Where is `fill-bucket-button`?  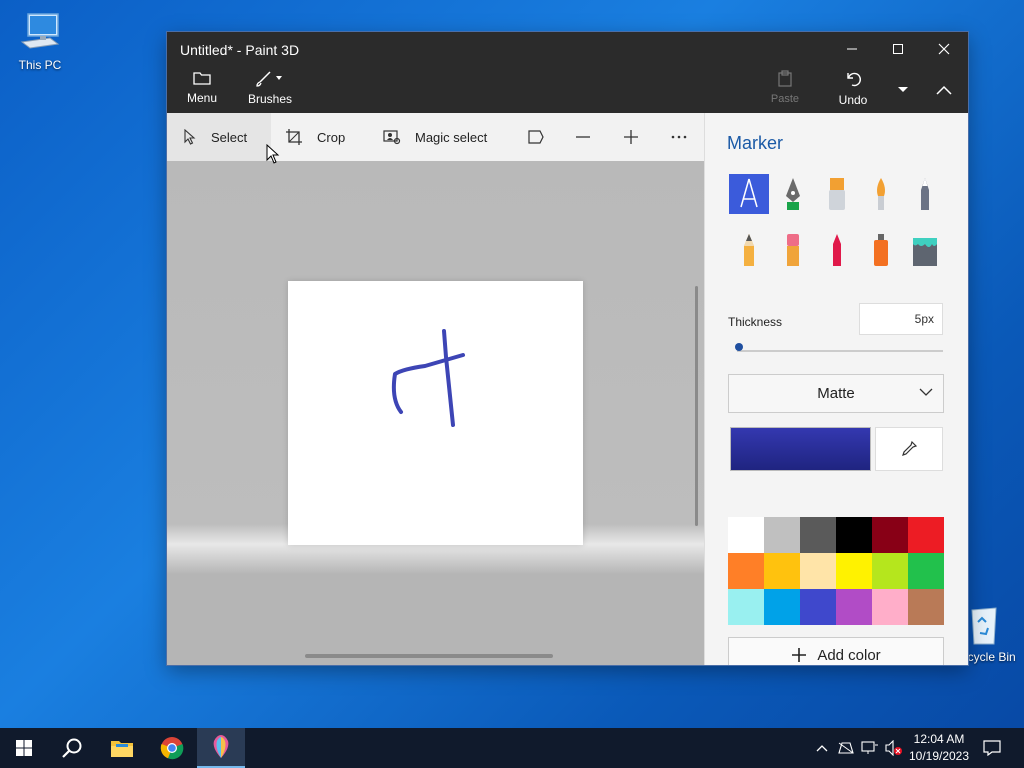
fill-bucket-button is located at coordinates (925, 250).